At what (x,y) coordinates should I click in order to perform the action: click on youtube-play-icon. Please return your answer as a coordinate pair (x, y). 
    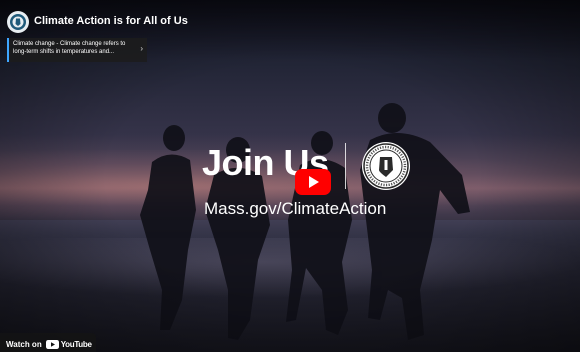
    Looking at the image, I should click on (52, 344).